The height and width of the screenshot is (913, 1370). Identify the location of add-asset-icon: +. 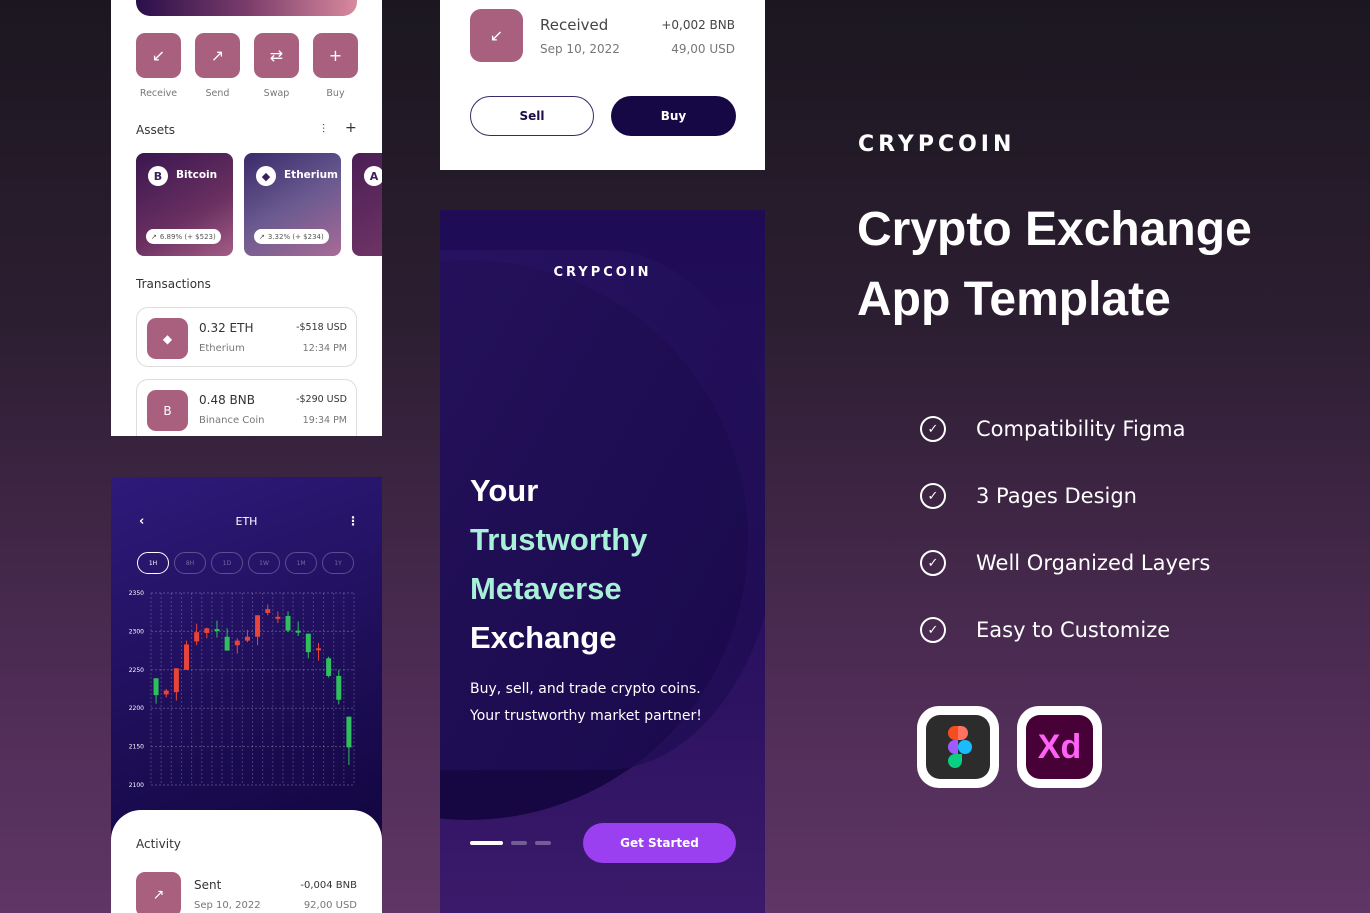
(351, 128).